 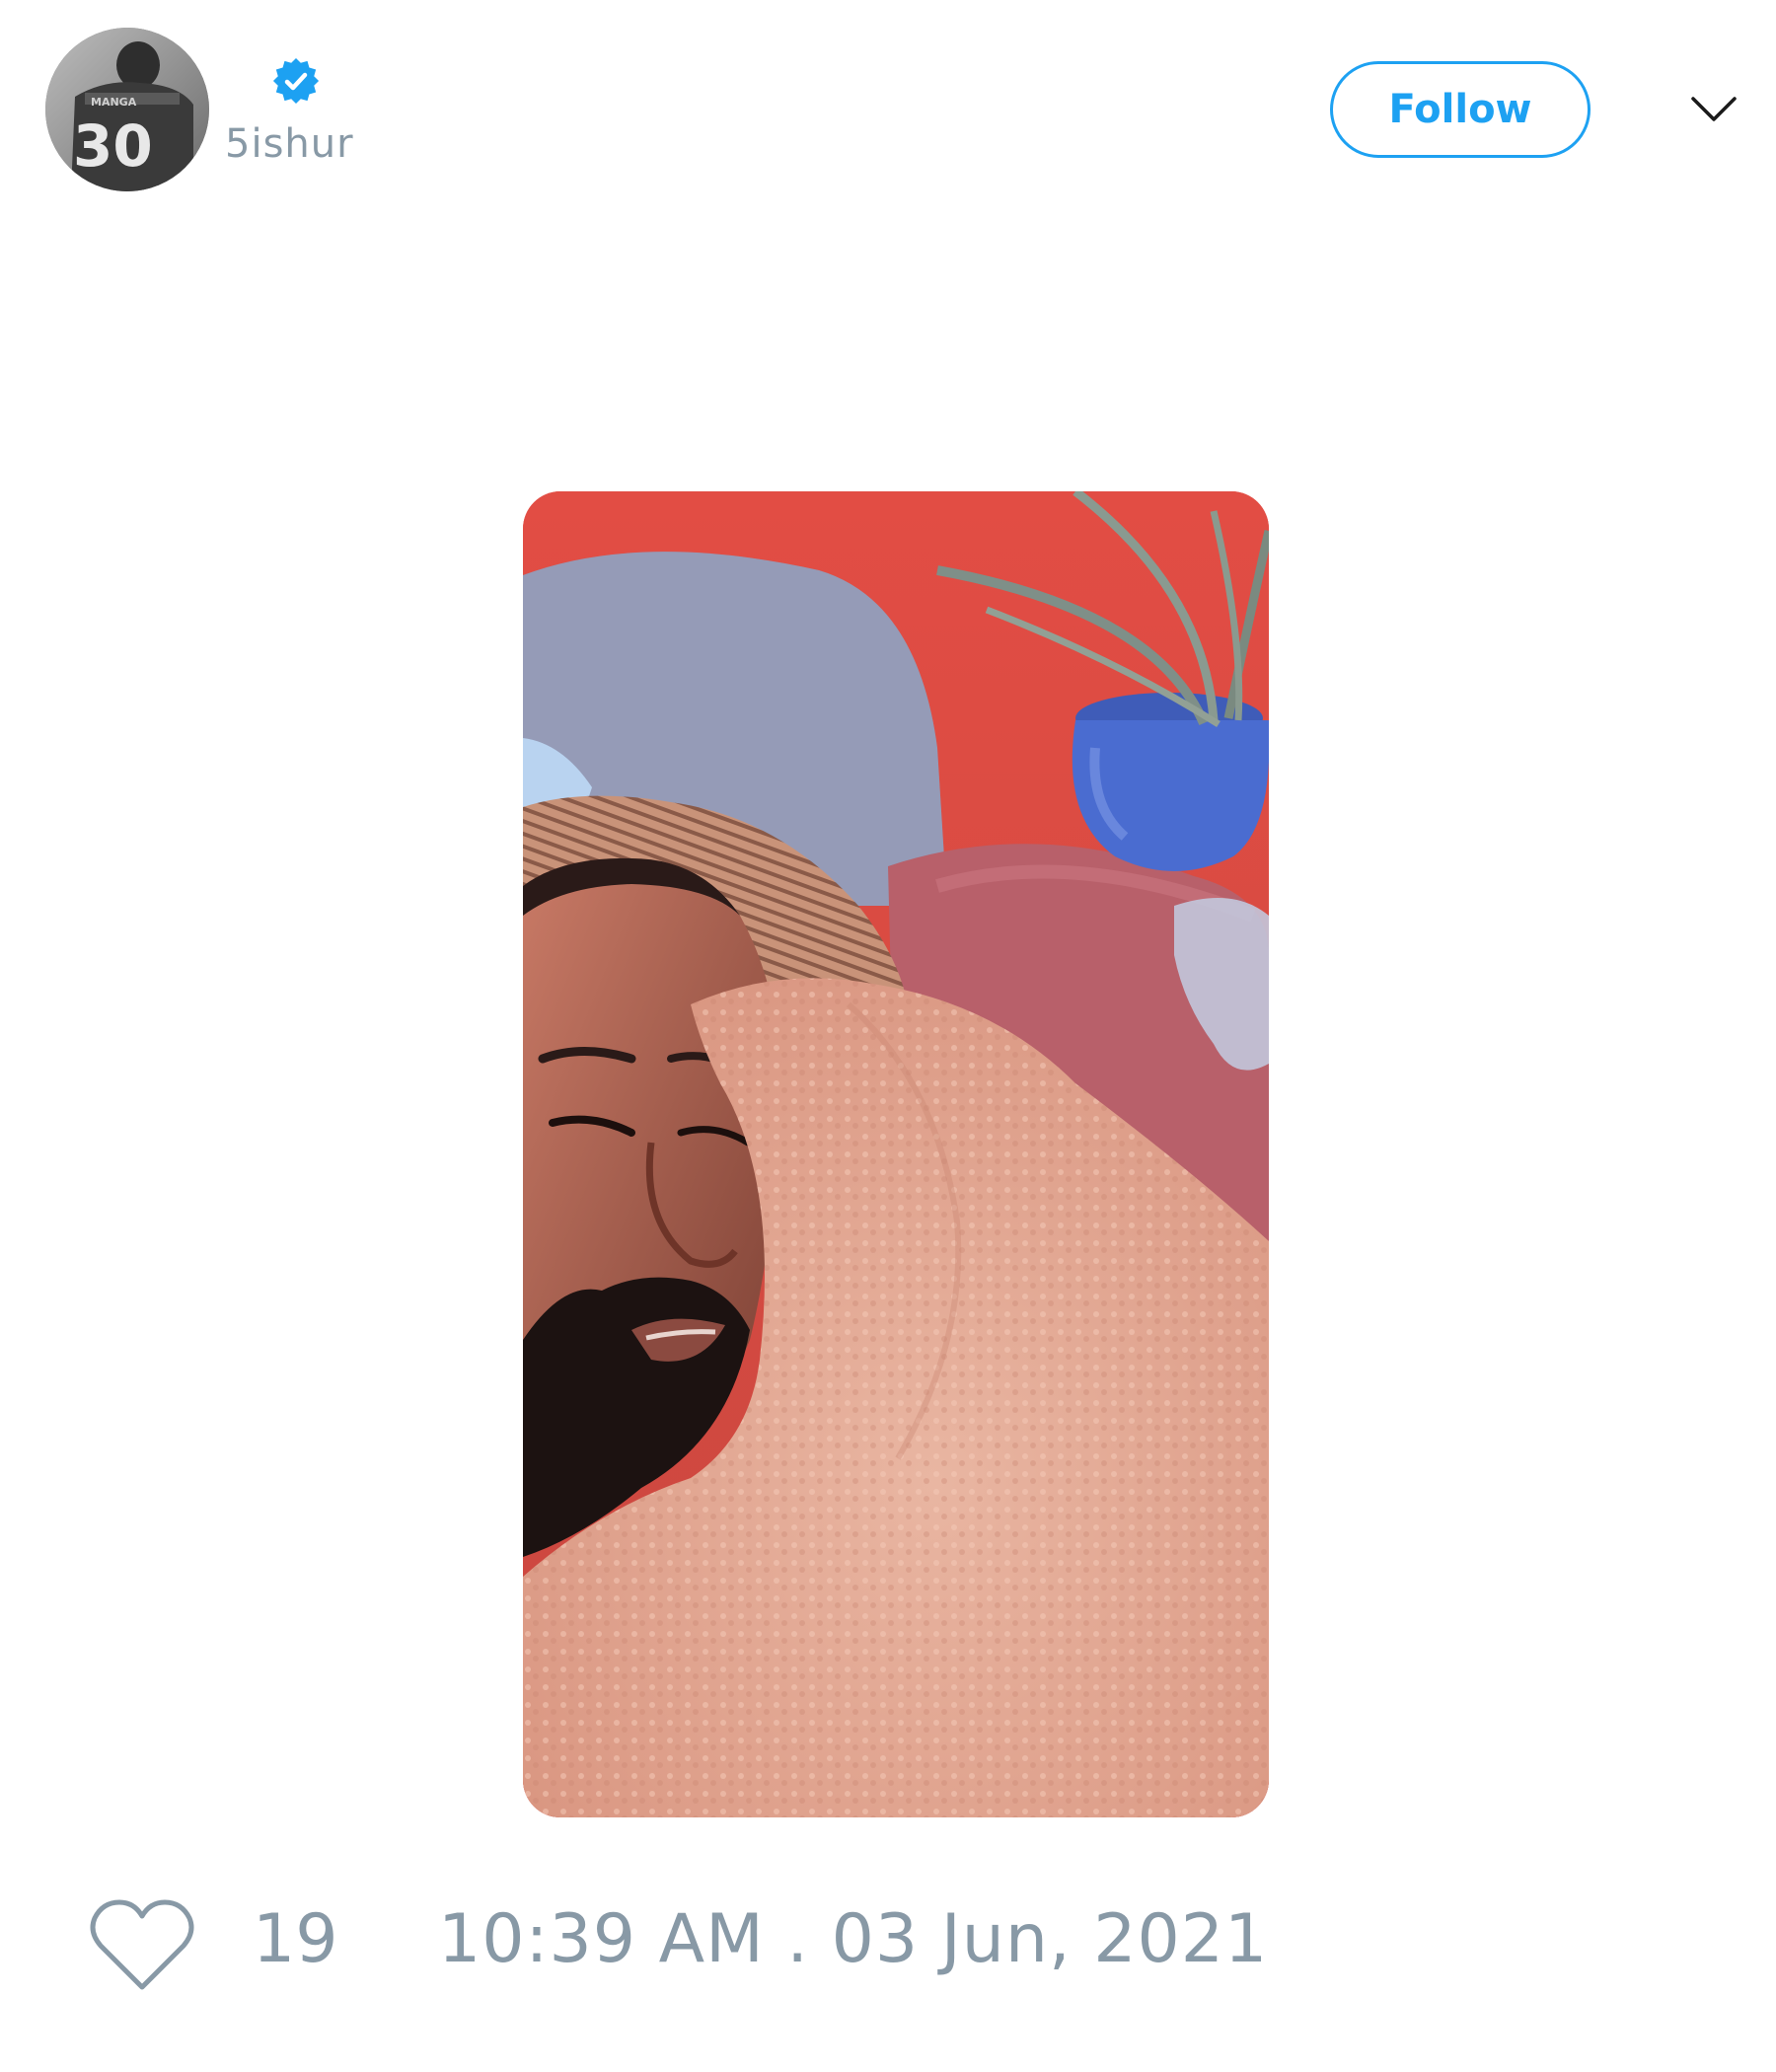 I want to click on svg-text: 30, so click(x=113, y=146).